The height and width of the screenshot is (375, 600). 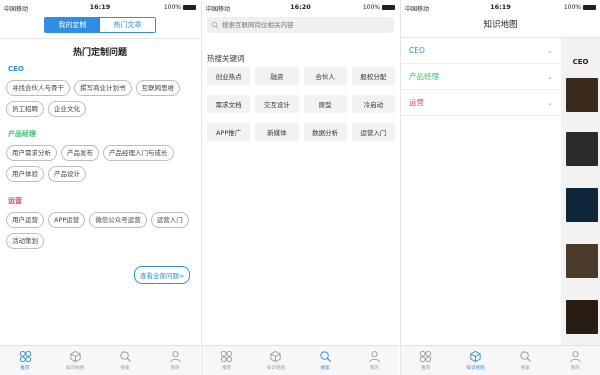 I want to click on tag: 产品经理入门与成长, so click(x=138, y=153).